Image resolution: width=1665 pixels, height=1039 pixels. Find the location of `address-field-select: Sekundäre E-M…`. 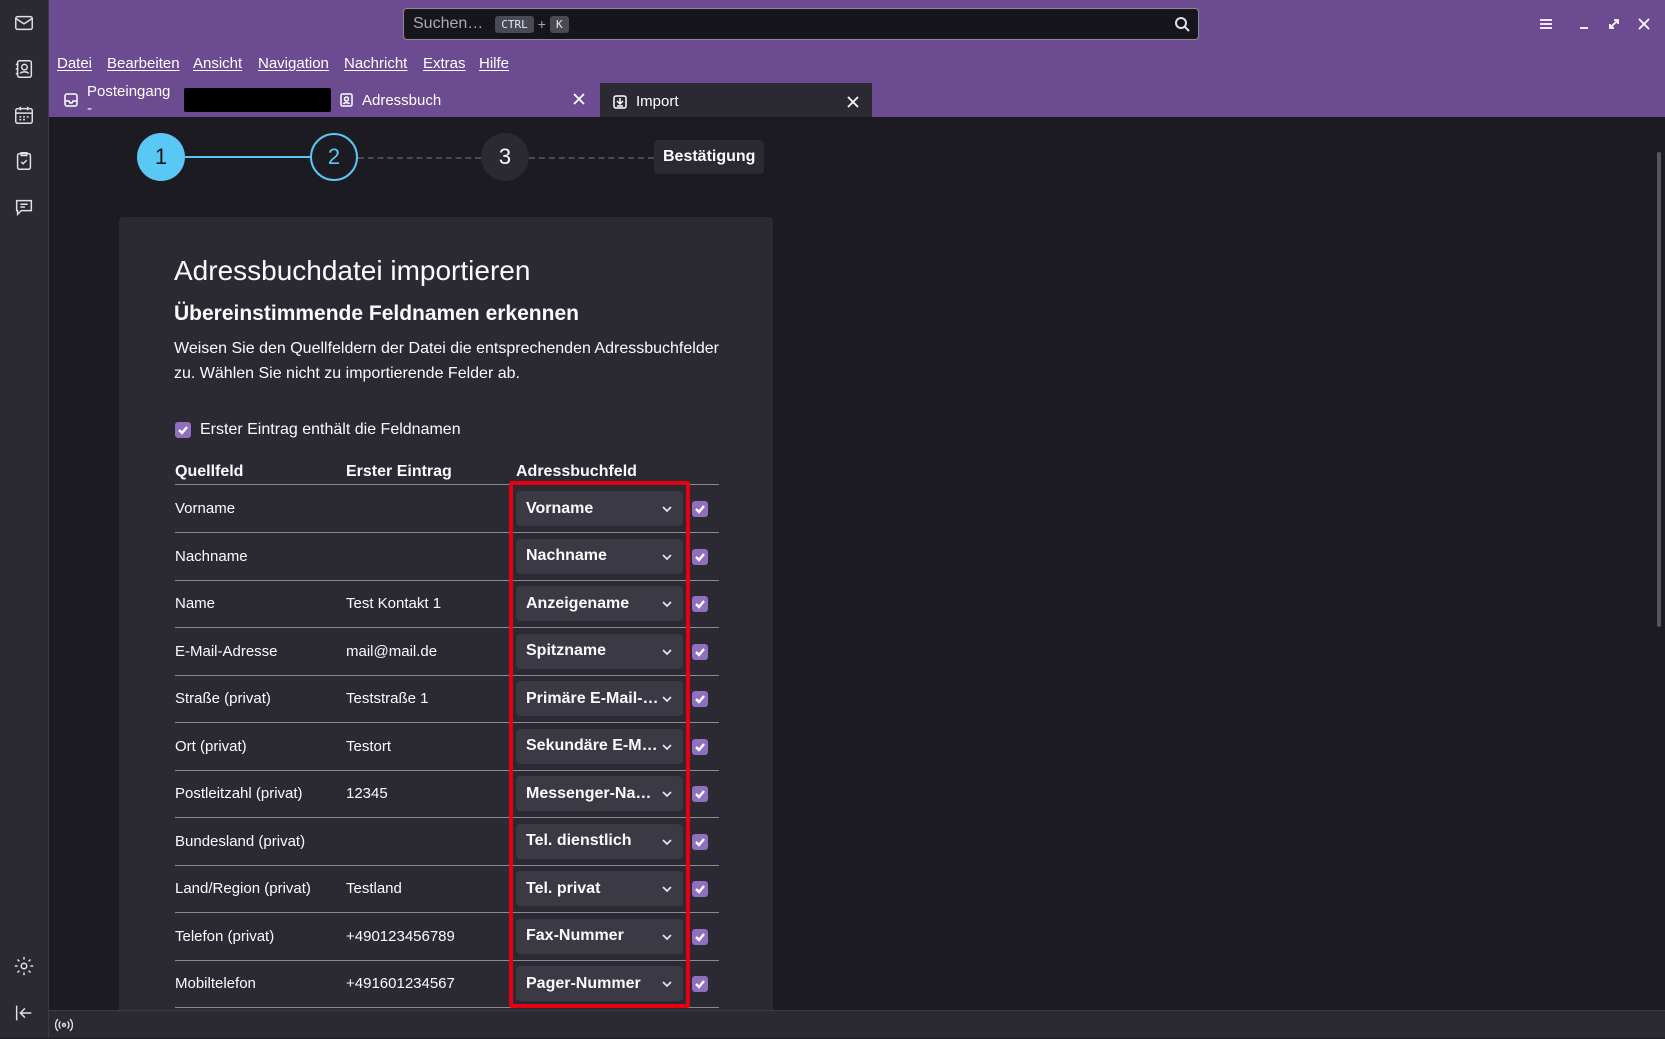

address-field-select: Sekundäre E-M… is located at coordinates (599, 746).